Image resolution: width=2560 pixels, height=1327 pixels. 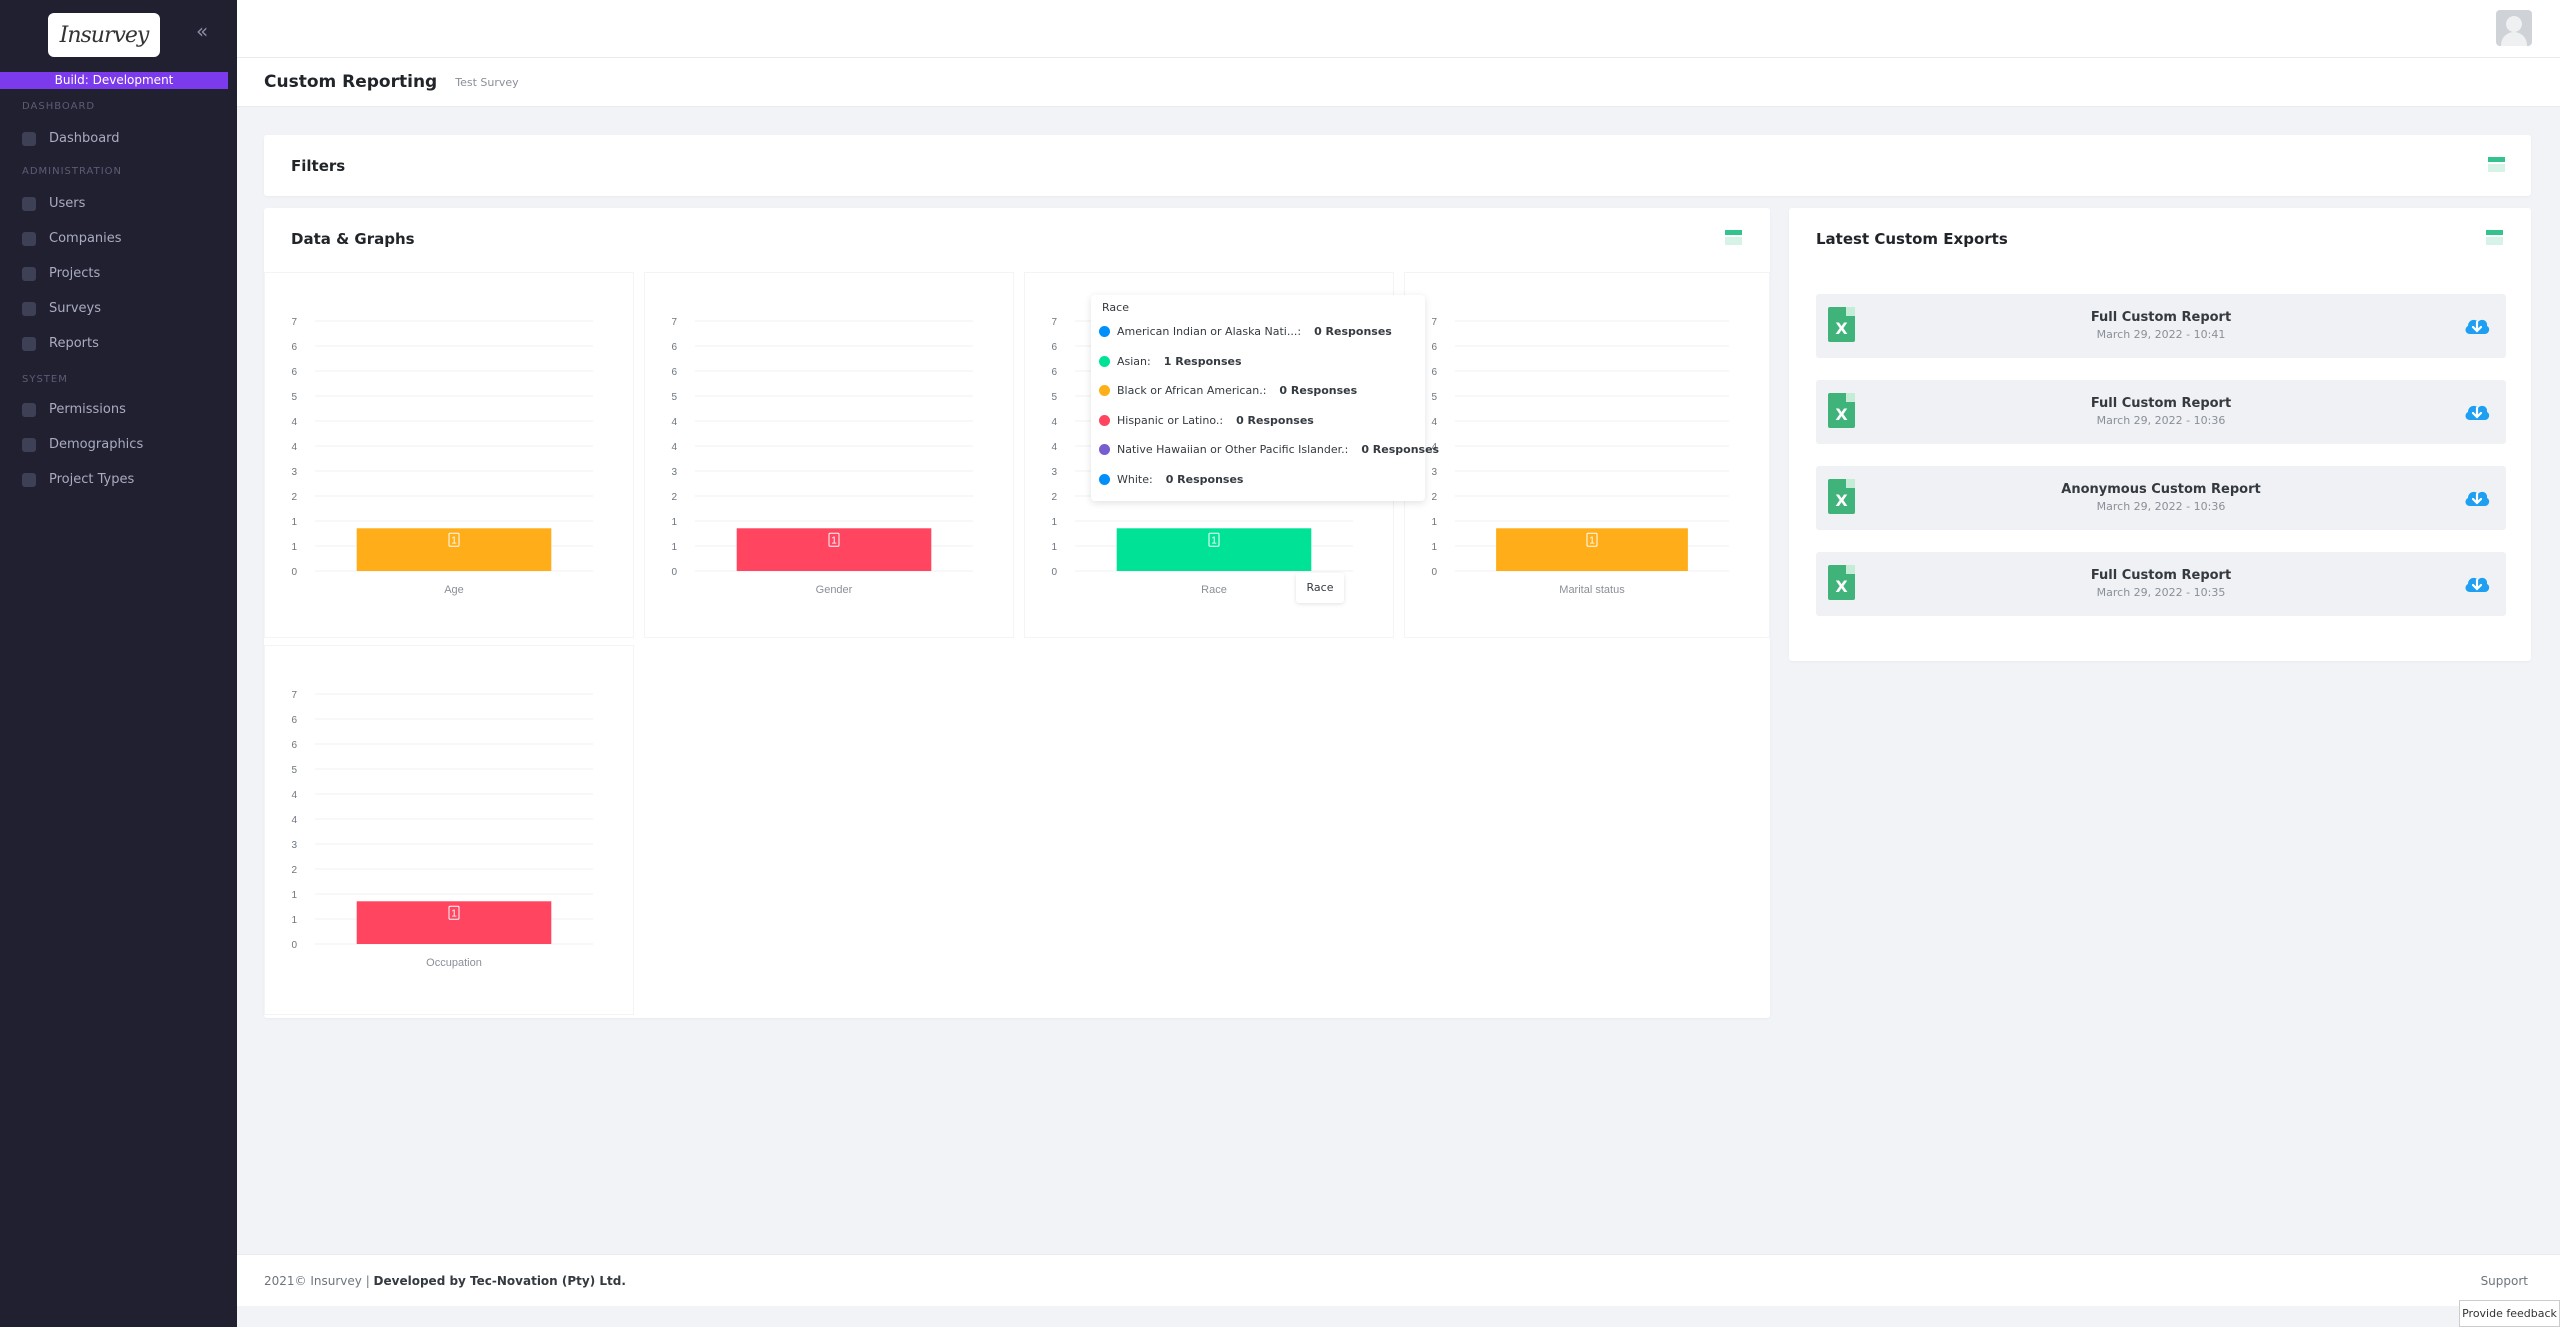 I want to click on sidebar-item-demographics: Demographics, so click(x=82, y=444).